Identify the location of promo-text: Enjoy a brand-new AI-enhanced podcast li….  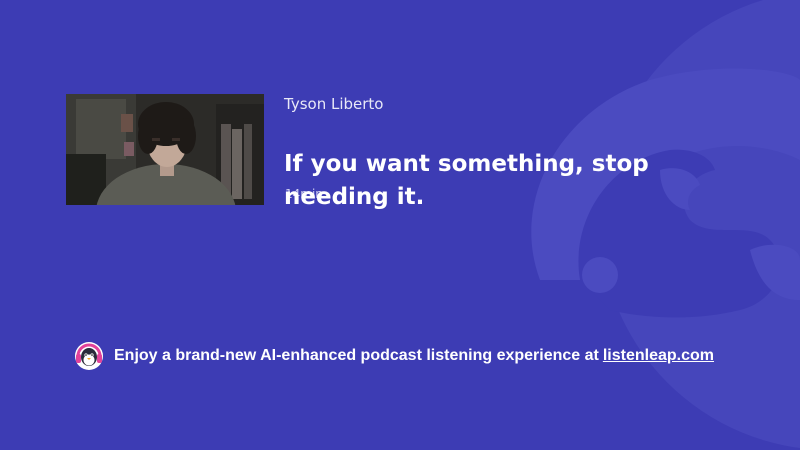
(356, 355).